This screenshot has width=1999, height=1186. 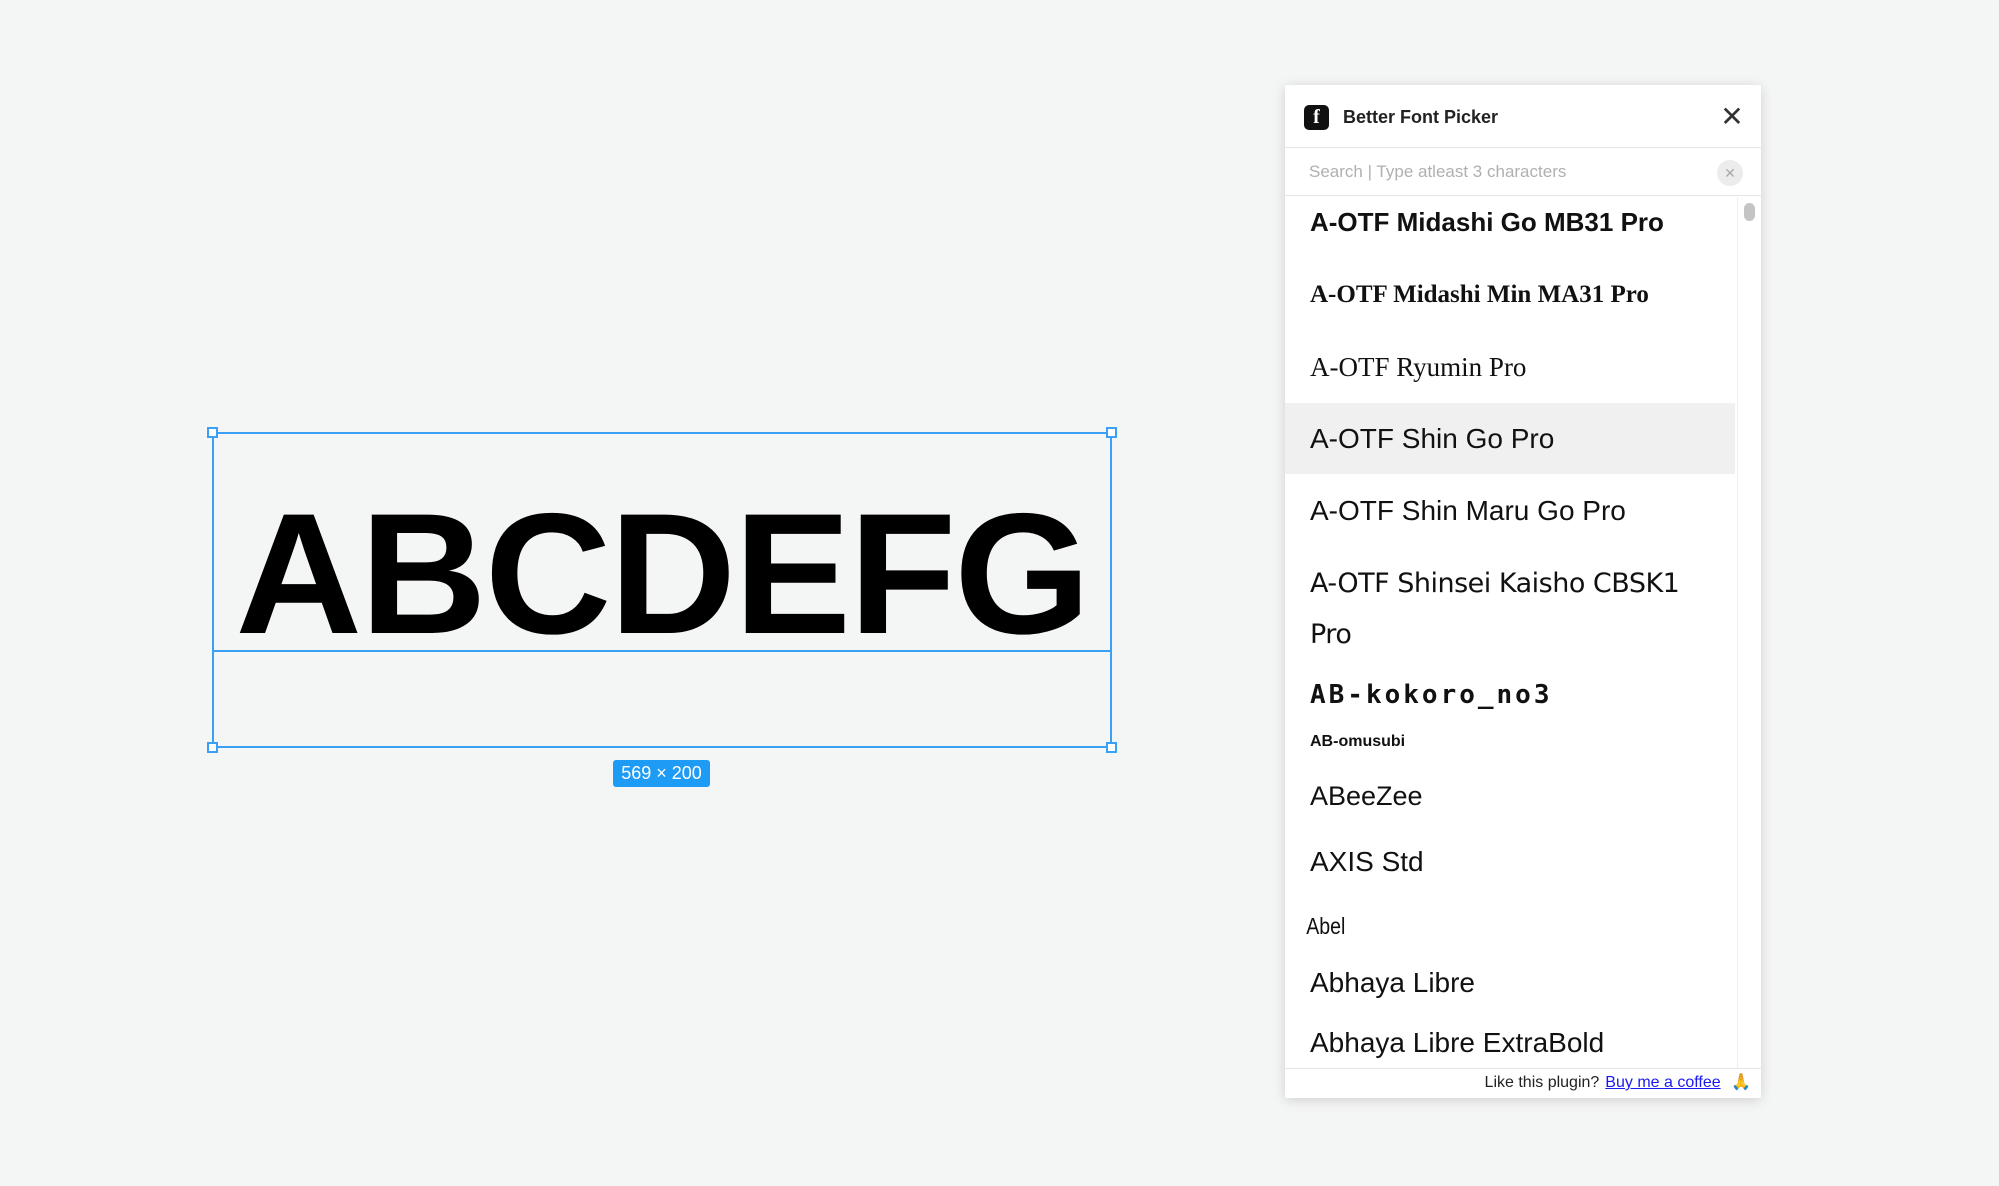 I want to click on footer-text: Like this plugin?, so click(x=1542, y=1082).